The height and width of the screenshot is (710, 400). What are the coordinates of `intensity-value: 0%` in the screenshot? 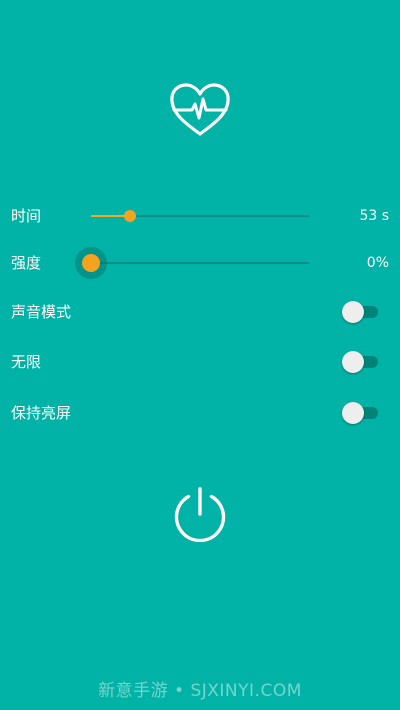 It's located at (377, 263).